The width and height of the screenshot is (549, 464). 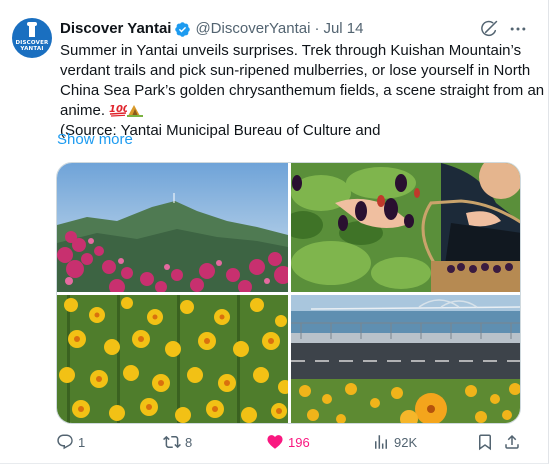 What do you see at coordinates (406, 359) in the screenshot?
I see `media-image-seaside-road` at bounding box center [406, 359].